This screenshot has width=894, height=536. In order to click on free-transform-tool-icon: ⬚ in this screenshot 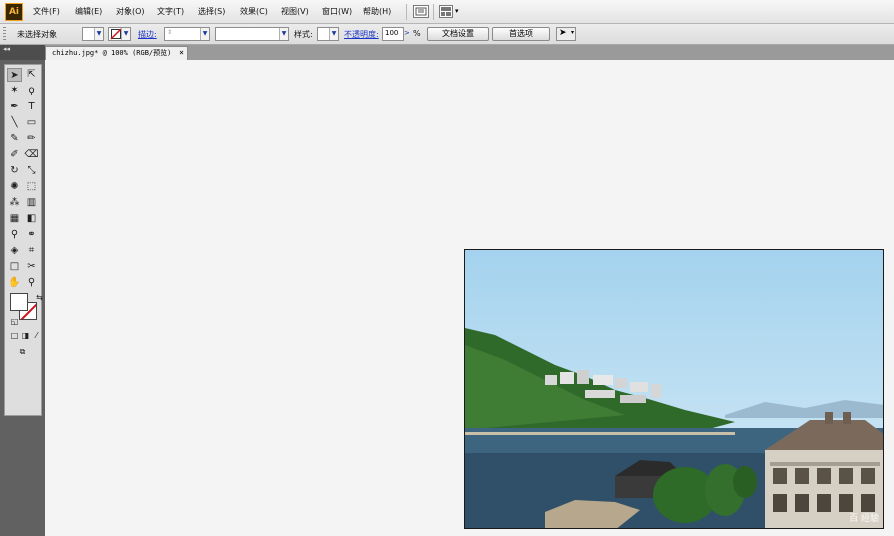, I will do `click(31, 187)`.